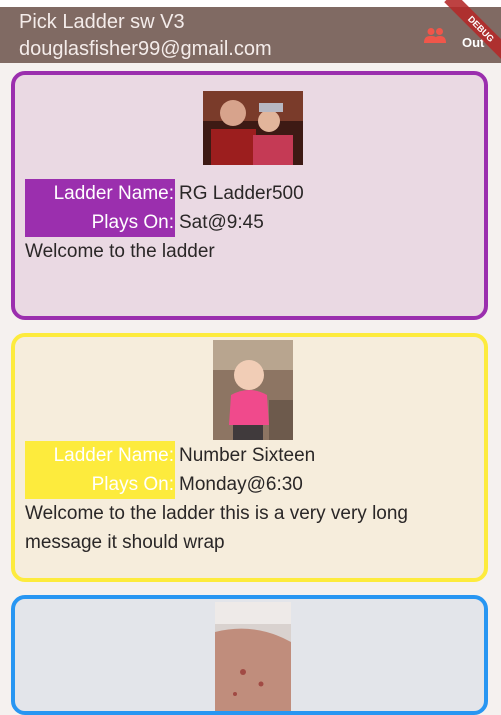 The image size is (501, 715). I want to click on user-email: douglasfisher99@gmail.com, so click(145, 49).